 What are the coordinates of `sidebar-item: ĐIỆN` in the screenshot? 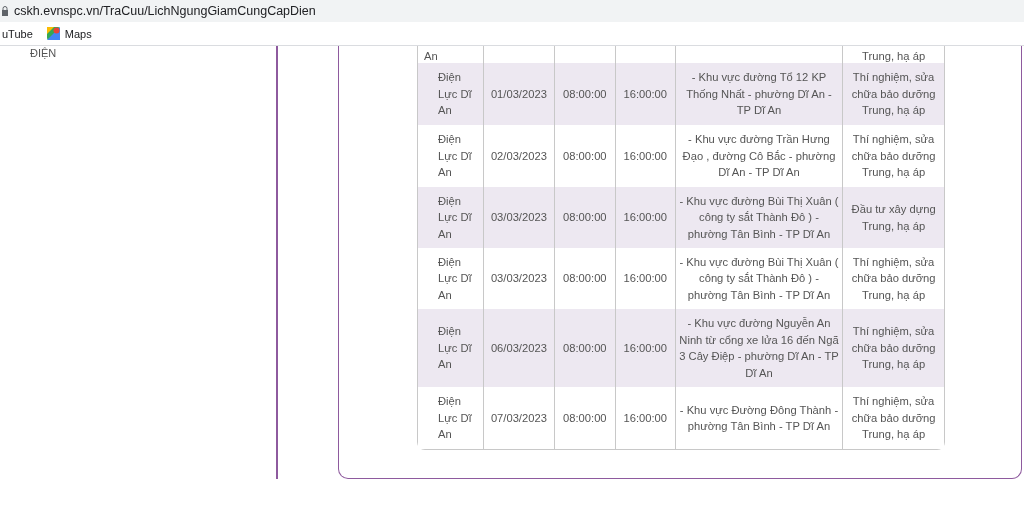 It's located at (43, 53).